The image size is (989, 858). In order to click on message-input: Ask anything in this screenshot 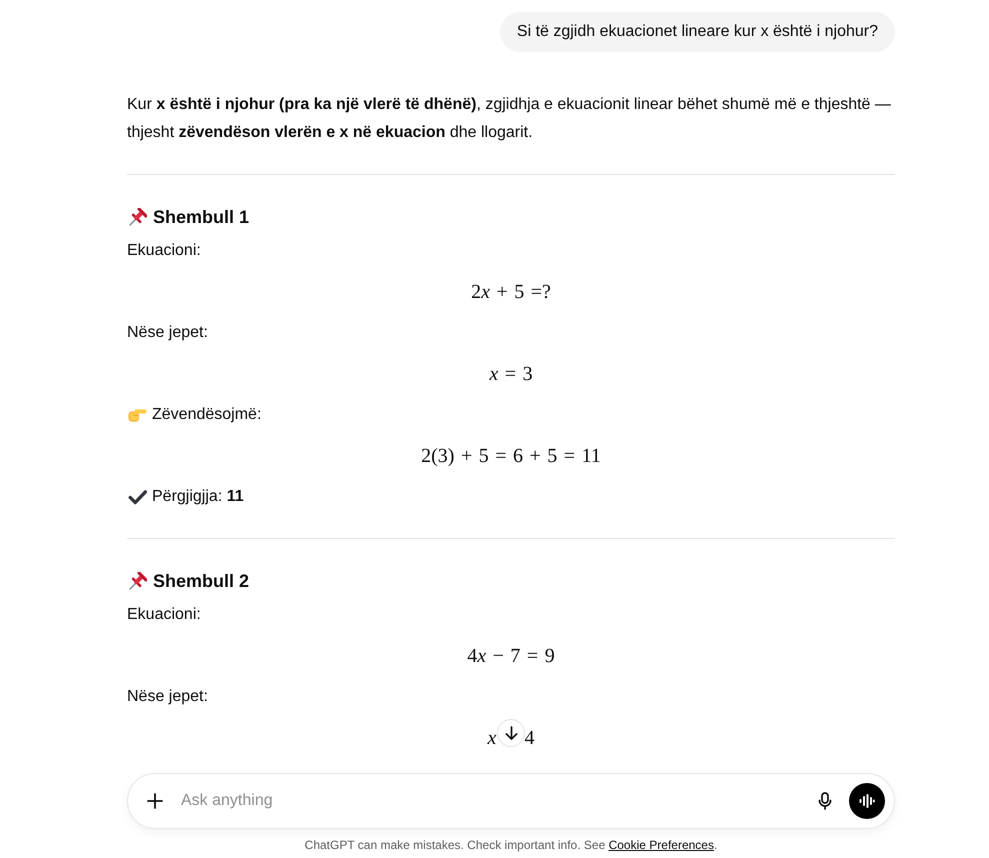, I will do `click(491, 801)`.